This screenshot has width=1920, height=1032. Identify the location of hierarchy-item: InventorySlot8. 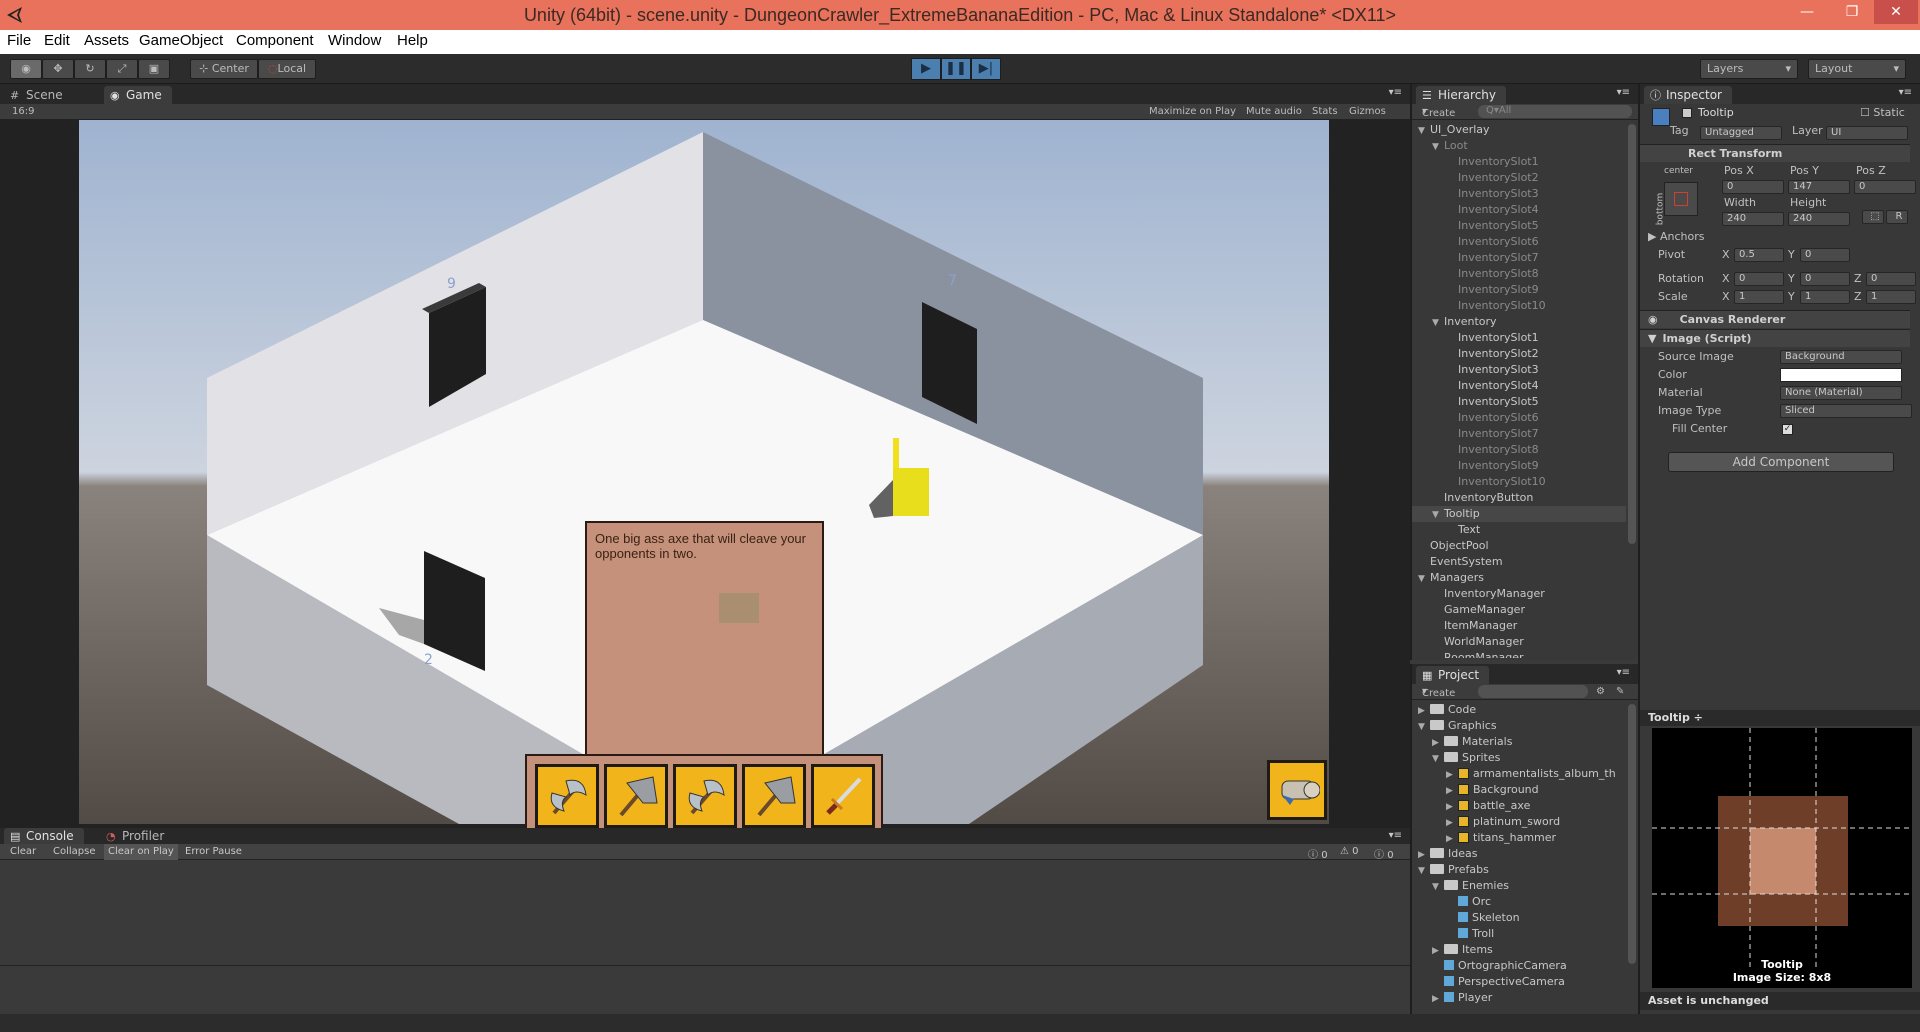
(1519, 450).